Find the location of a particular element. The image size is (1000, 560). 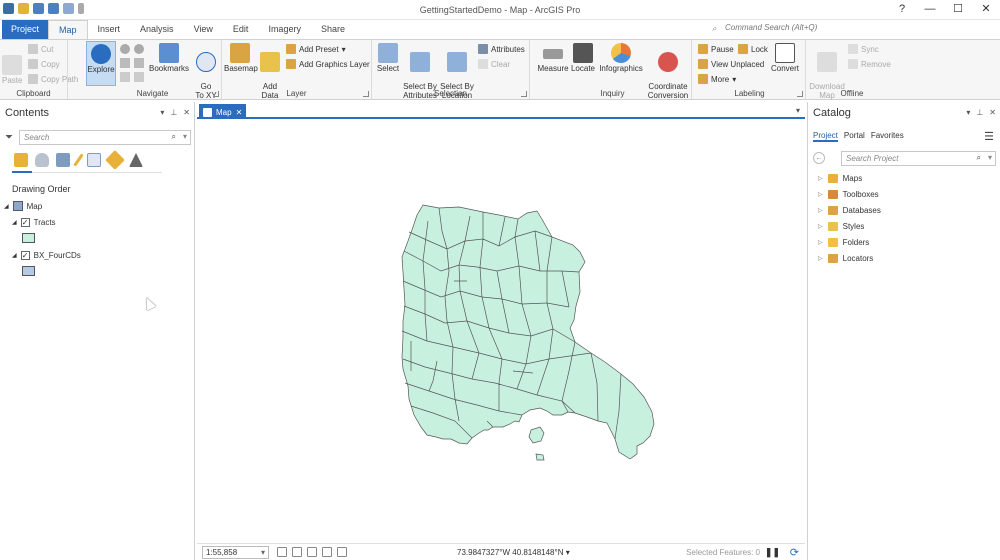

catalog-item-databases: ▷ Databases is located at coordinates (849, 210).